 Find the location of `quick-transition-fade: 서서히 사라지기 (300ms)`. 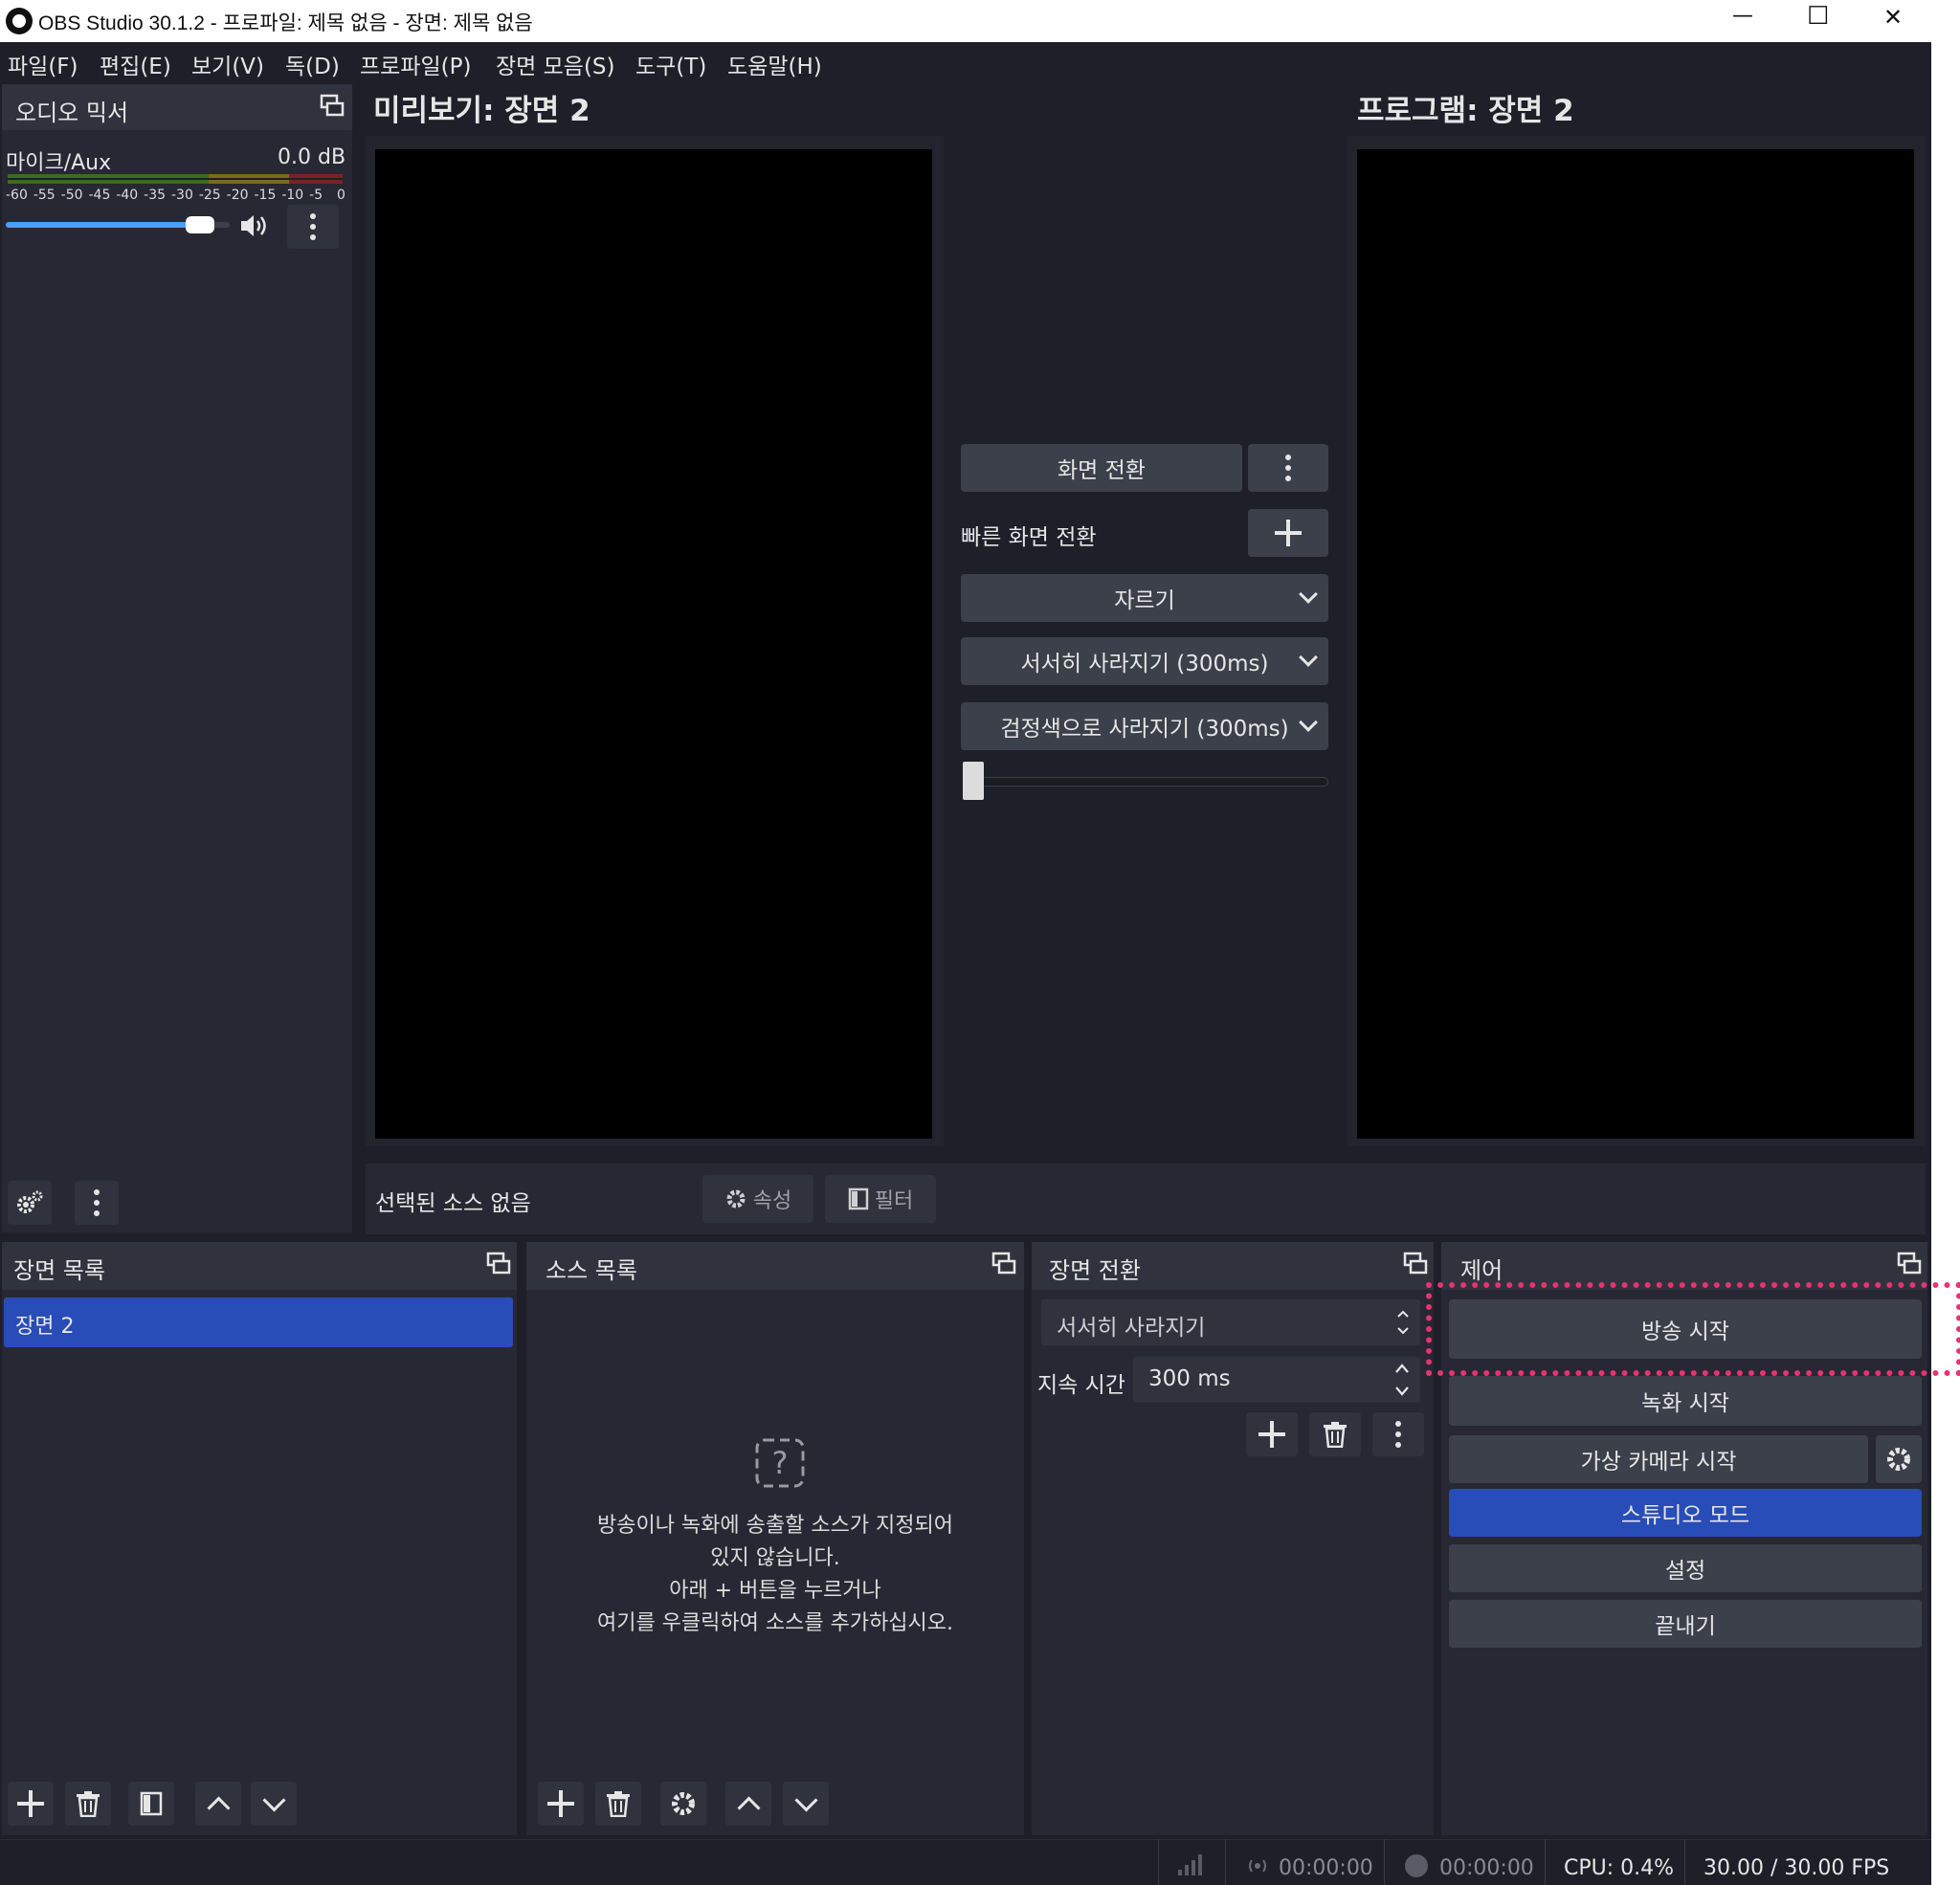

quick-transition-fade: 서서히 사라지기 (300ms) is located at coordinates (1144, 661).